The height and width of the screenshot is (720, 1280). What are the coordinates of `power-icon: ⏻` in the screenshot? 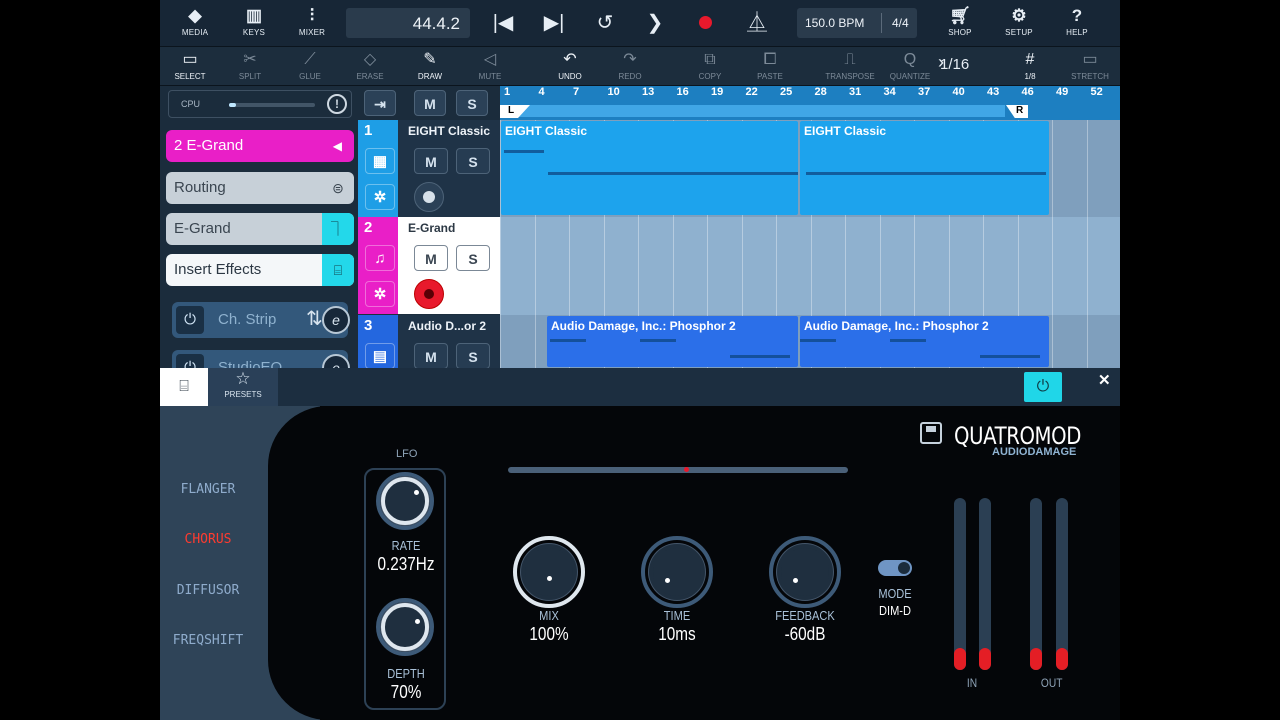 It's located at (190, 320).